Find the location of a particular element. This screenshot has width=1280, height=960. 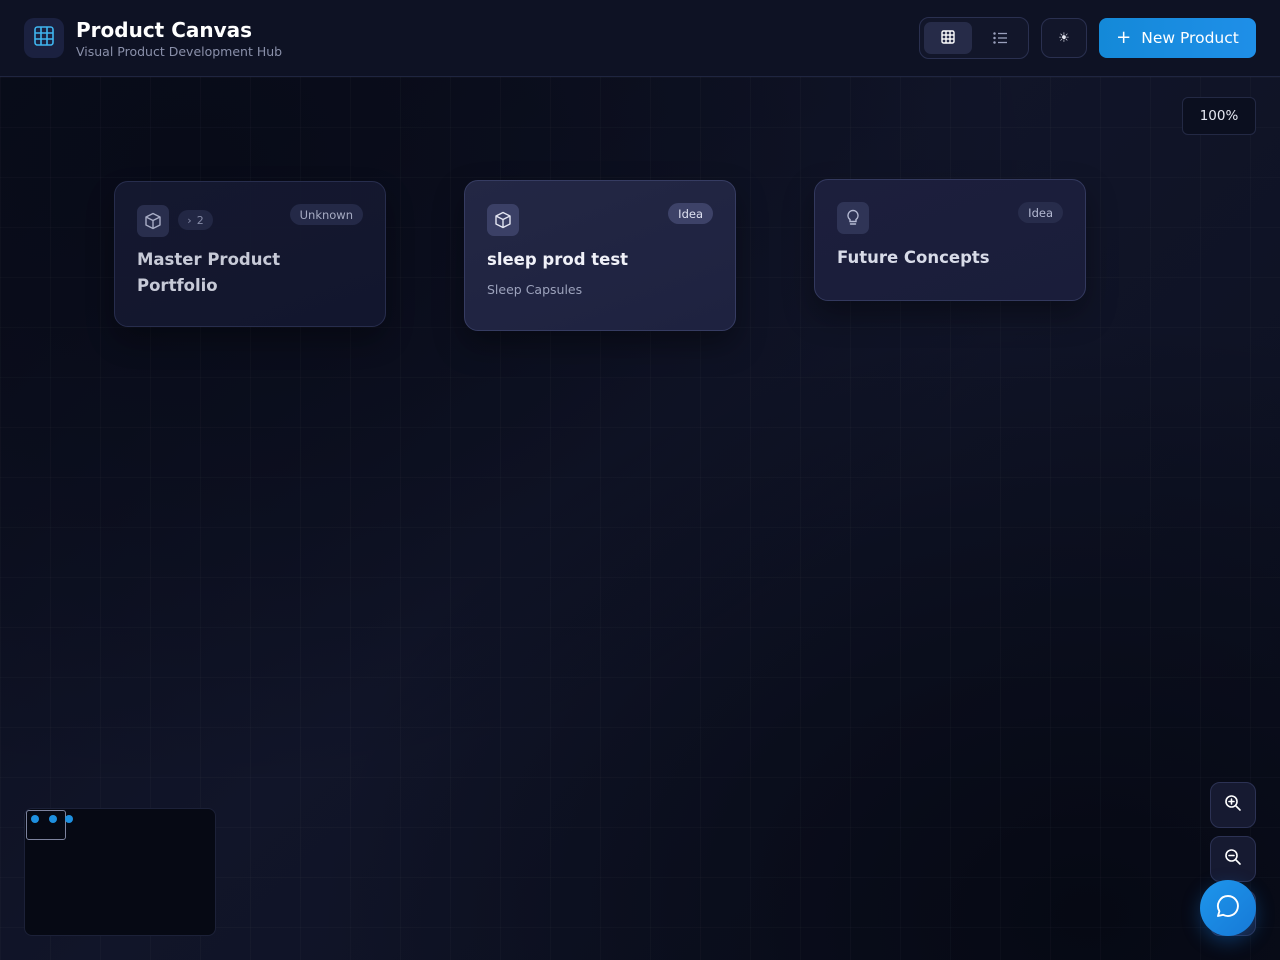

product-card: Idea sleep prod test Sleep Capsules is located at coordinates (600, 255).